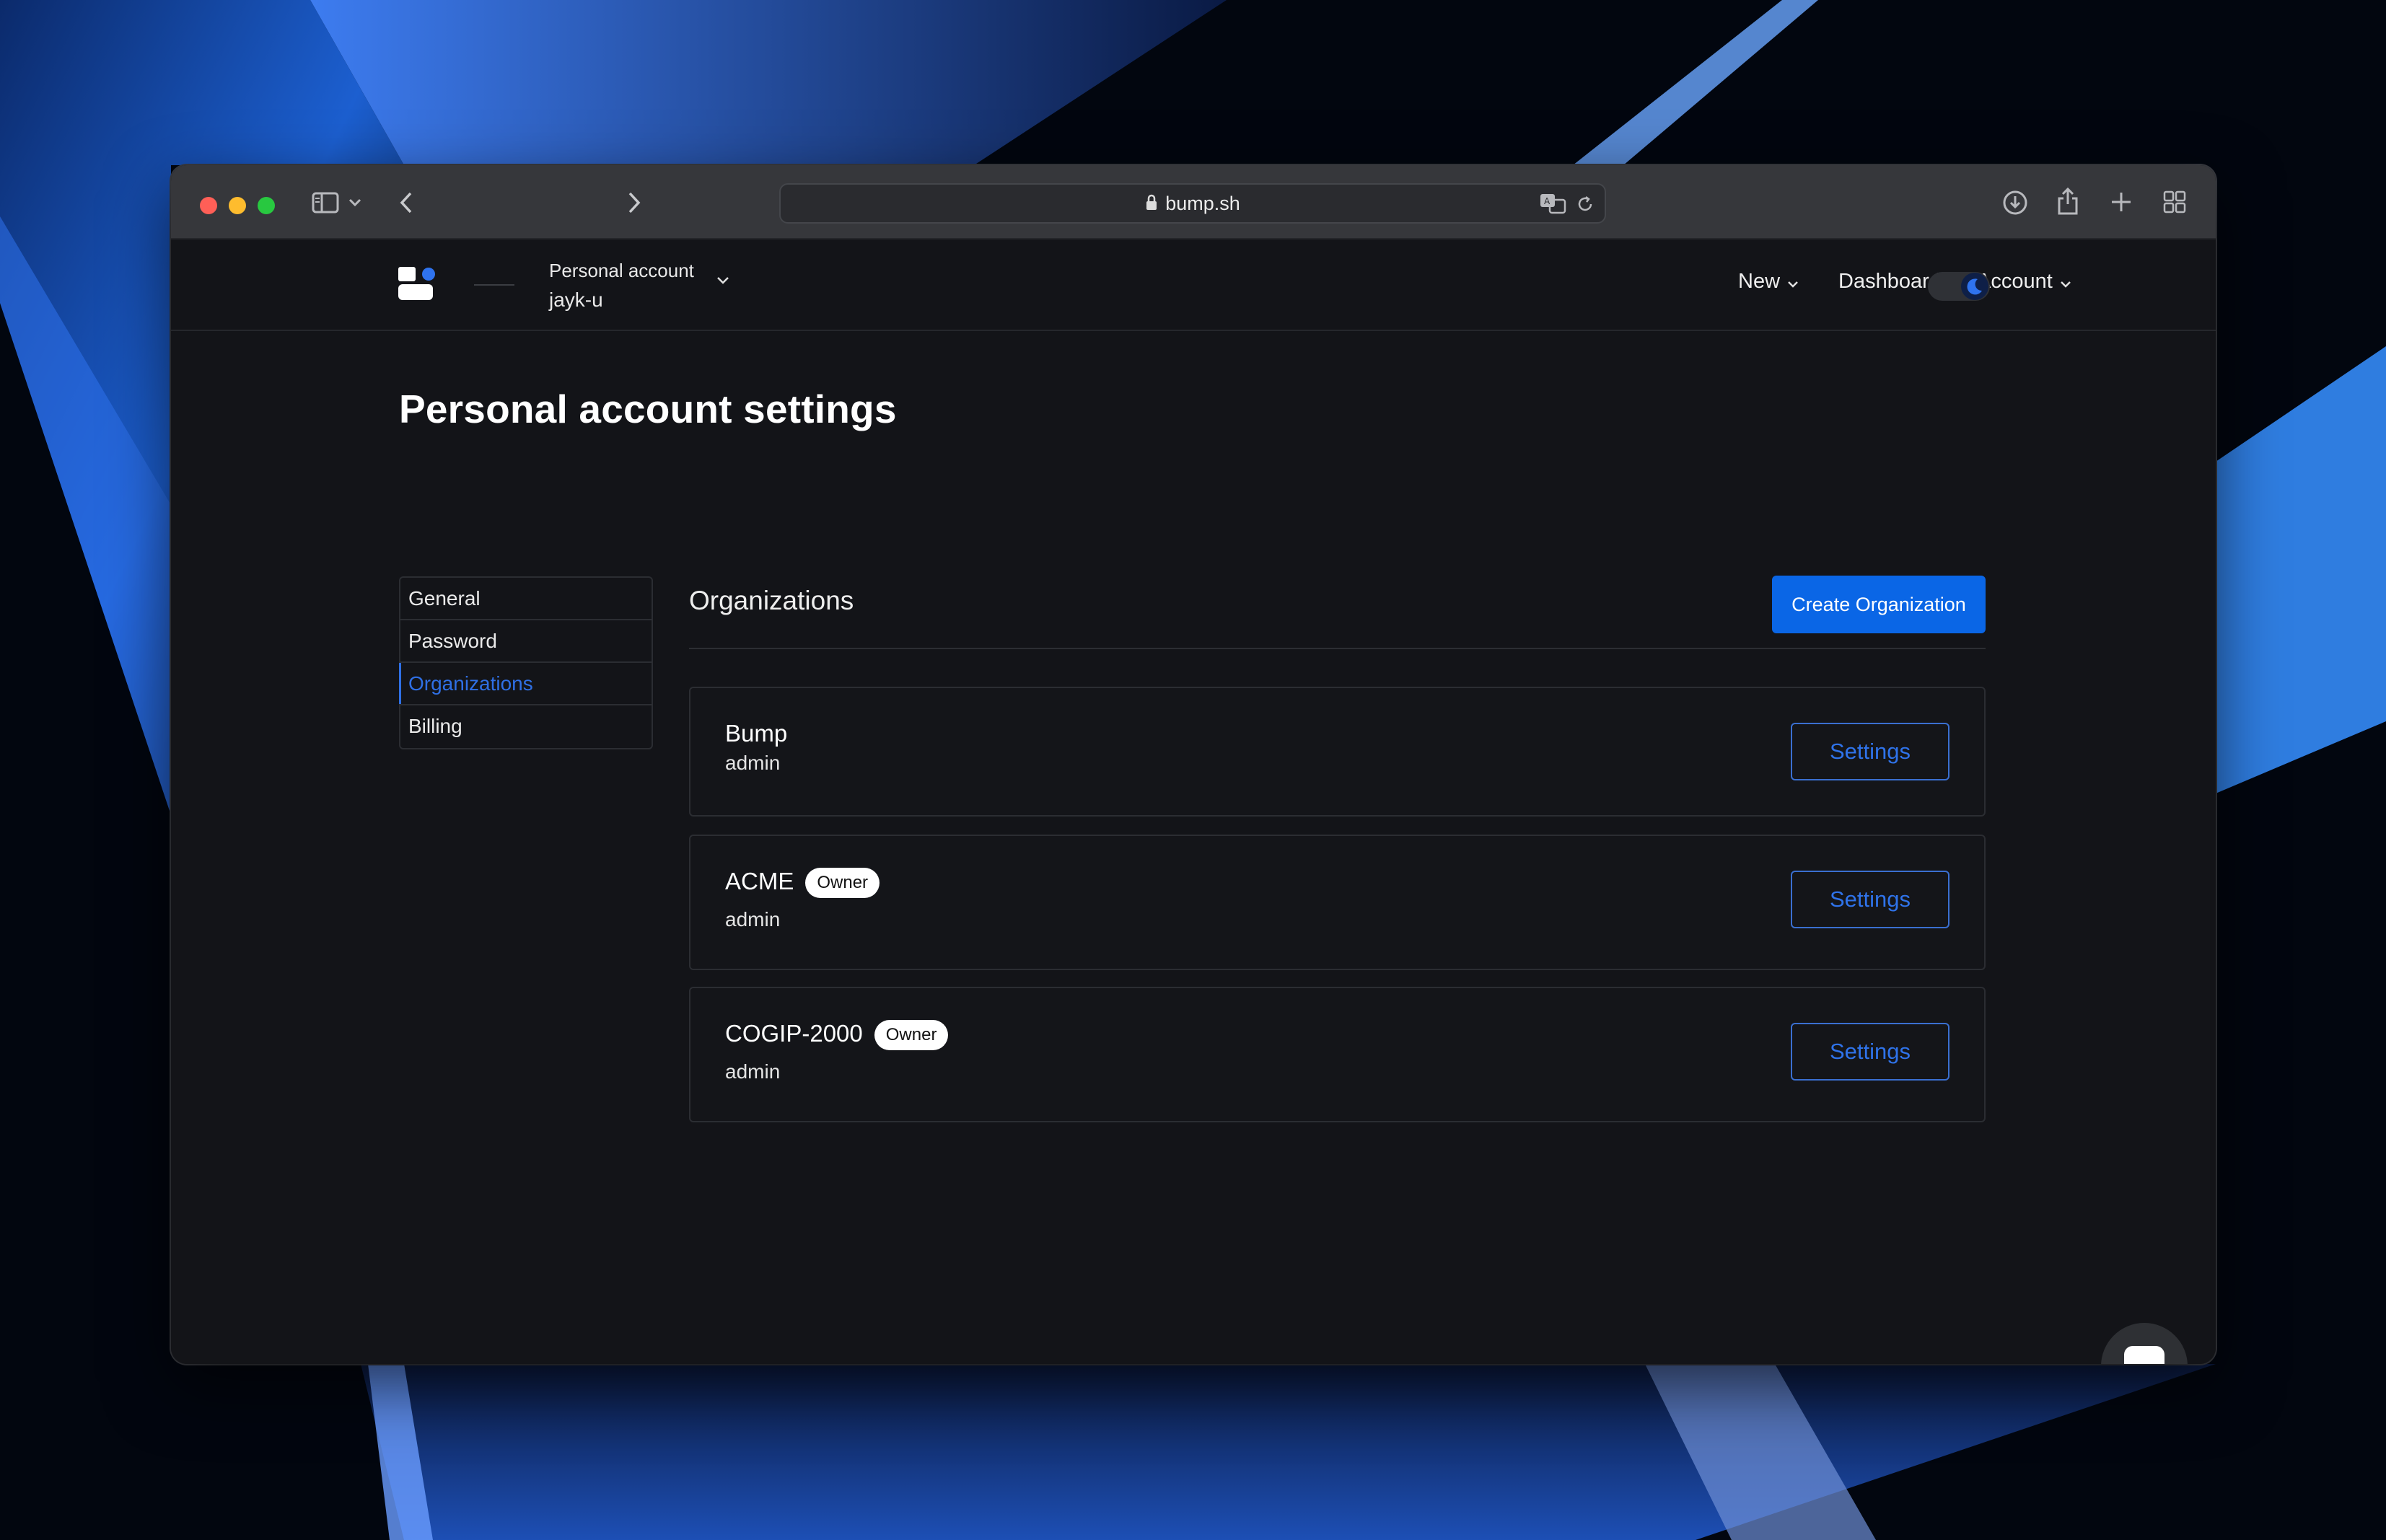 This screenshot has width=2386, height=1540. Describe the element at coordinates (2068, 201) in the screenshot. I see `share-icon` at that location.